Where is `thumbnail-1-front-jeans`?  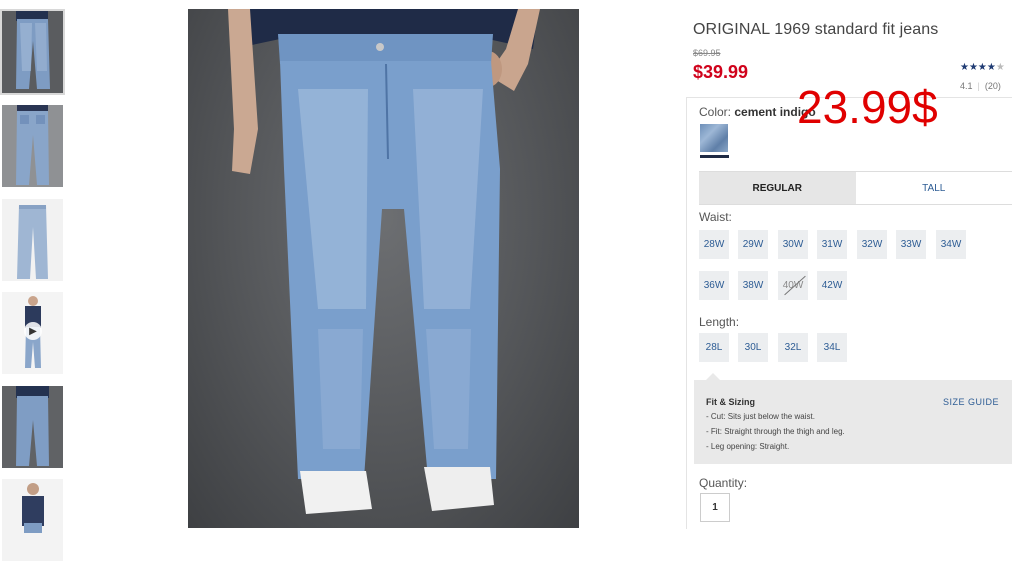
thumbnail-1-front-jeans is located at coordinates (32, 52).